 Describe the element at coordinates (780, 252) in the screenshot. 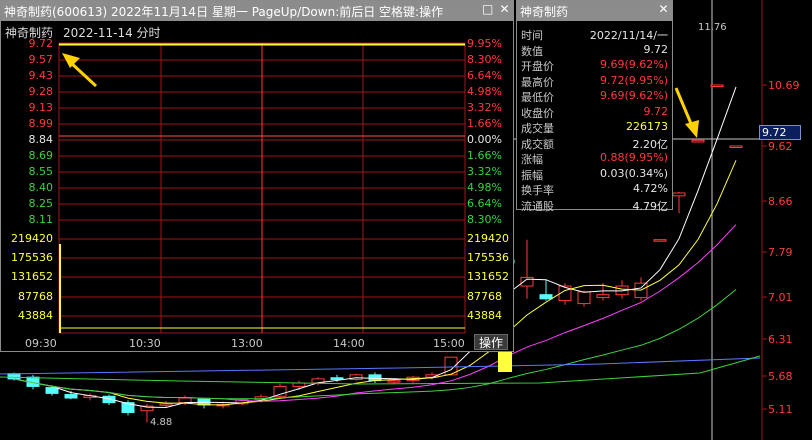

I see `axis-label: 7.79` at that location.